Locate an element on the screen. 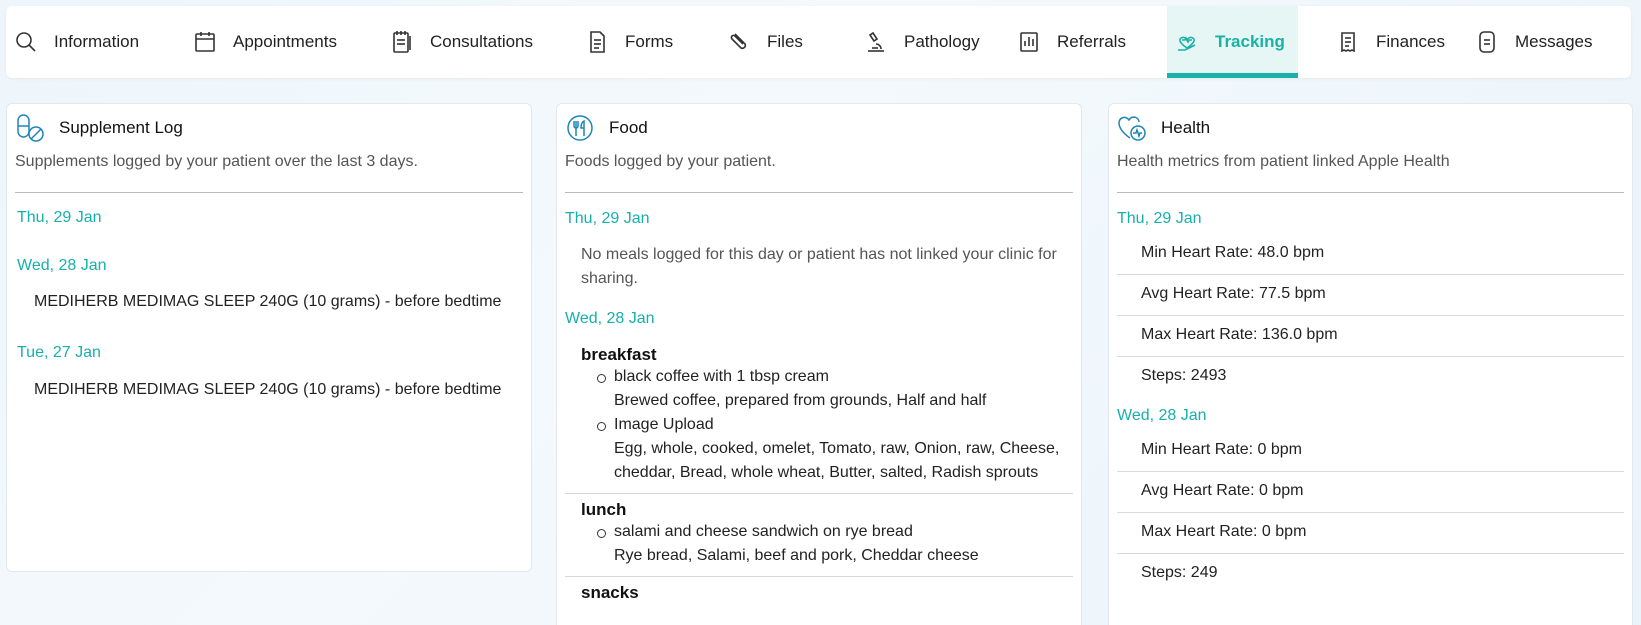 The width and height of the screenshot is (1641, 625). microscope-icon is located at coordinates (876, 42).